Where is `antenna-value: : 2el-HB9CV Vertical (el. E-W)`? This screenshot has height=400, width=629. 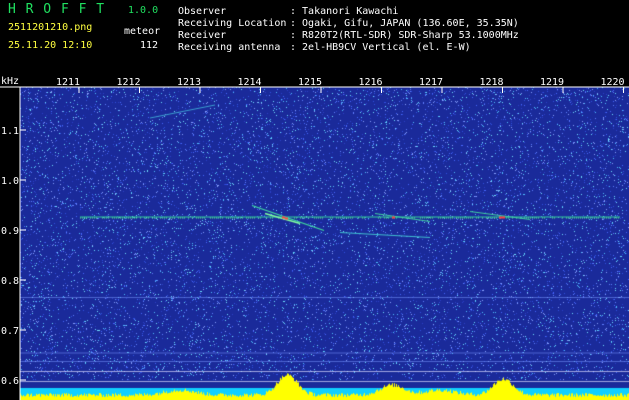 antenna-value: : 2el-HB9CV Vertical (el. E-W) is located at coordinates (380, 47).